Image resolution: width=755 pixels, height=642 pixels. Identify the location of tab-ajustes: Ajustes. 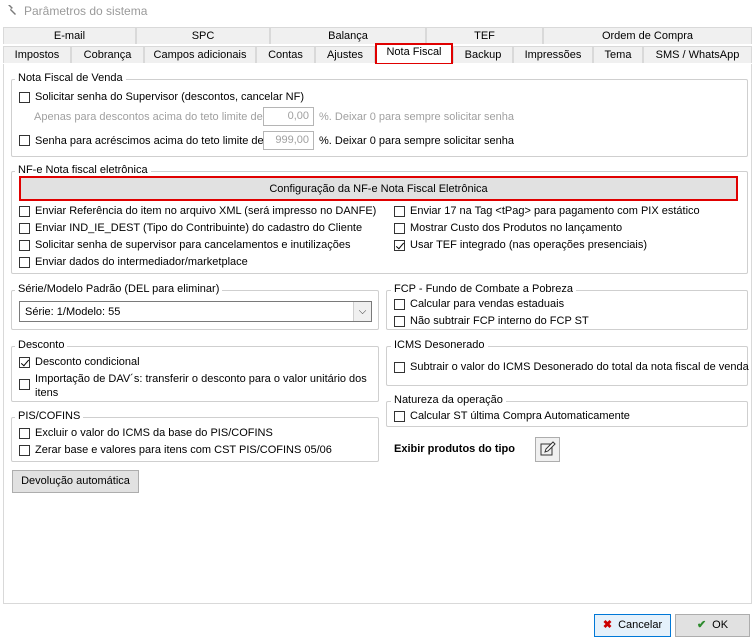
(345, 54).